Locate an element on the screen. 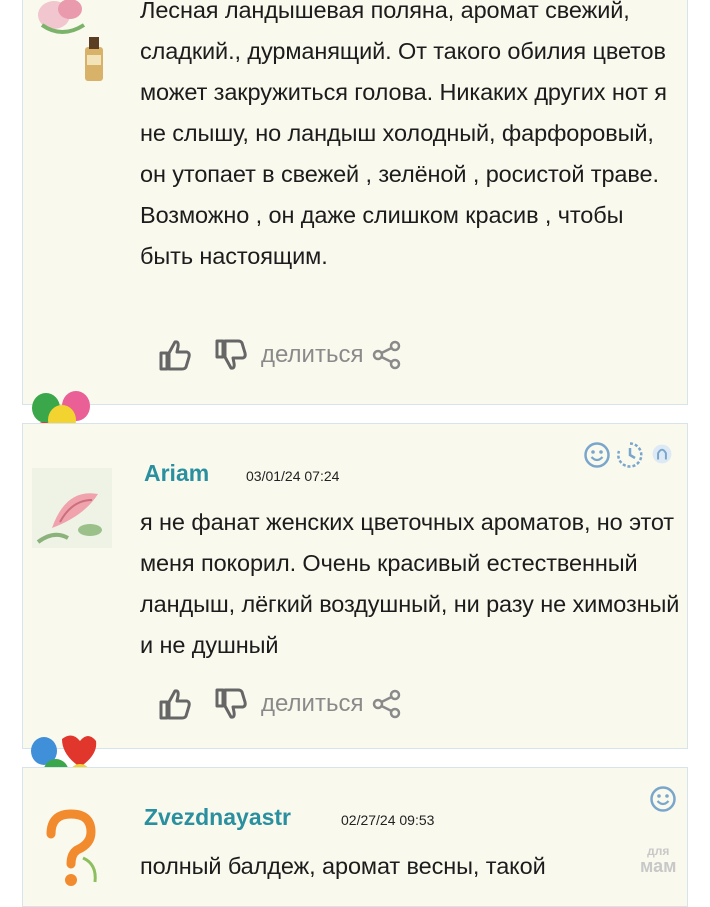 The height and width of the screenshot is (907, 710). comment-date: 03/01/24 07:24 is located at coordinates (293, 476).